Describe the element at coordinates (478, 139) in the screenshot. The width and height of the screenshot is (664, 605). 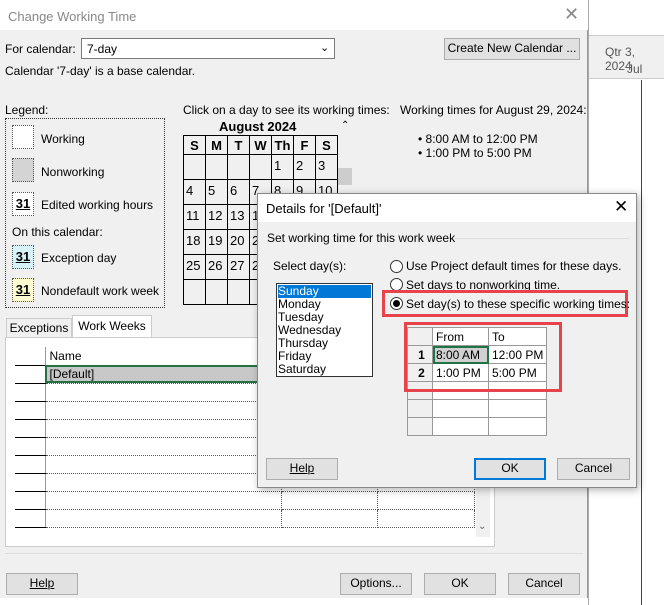
I see `working-time-item: • 8:00 AM to 12:00 PM` at that location.